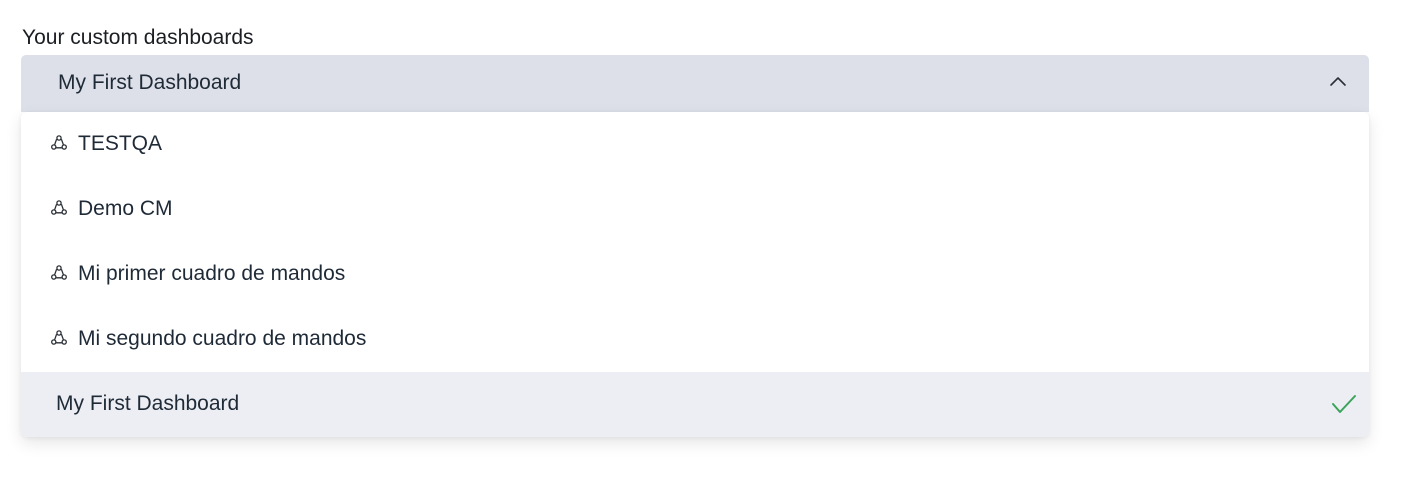 The image size is (1410, 488). What do you see at coordinates (222, 338) in the screenshot?
I see `menu-item-label: Mi segundo cuadro de mandos` at bounding box center [222, 338].